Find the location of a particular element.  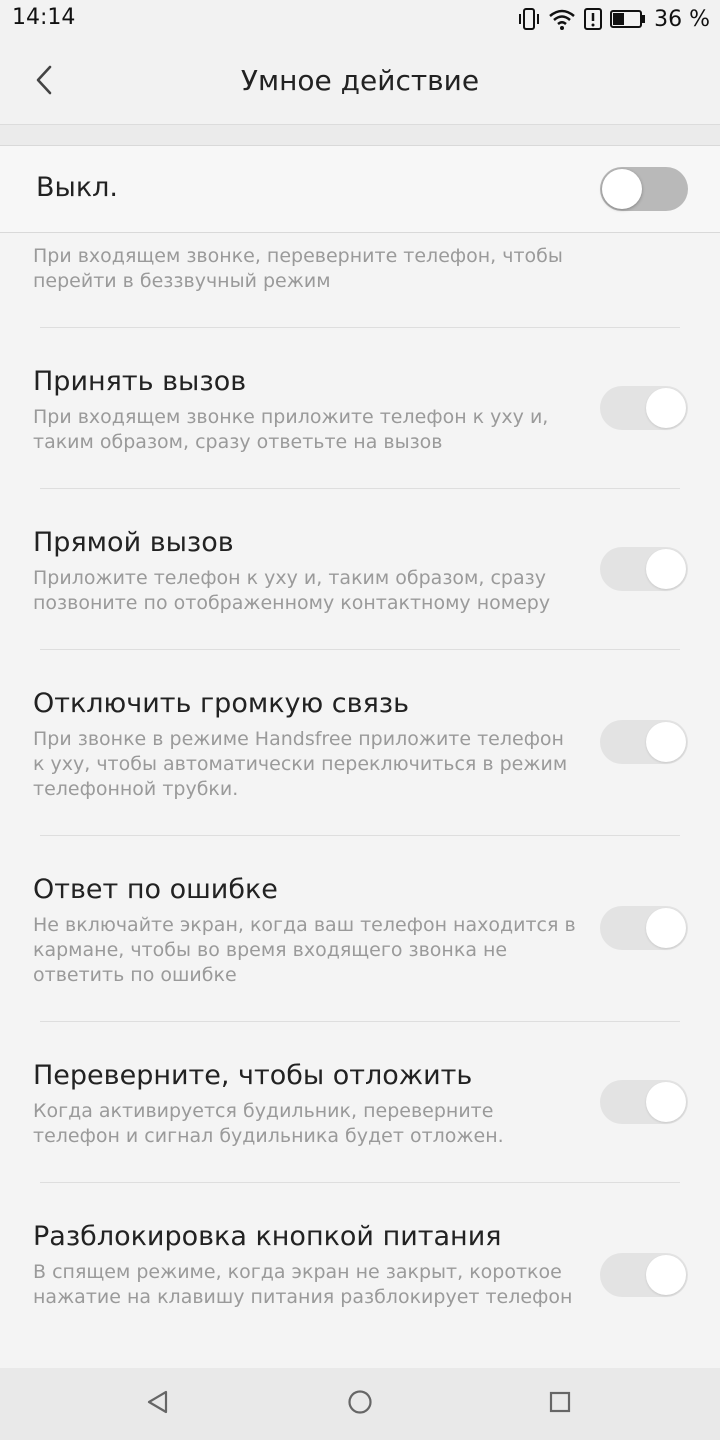

recents-square-icon is located at coordinates (560, 1404).